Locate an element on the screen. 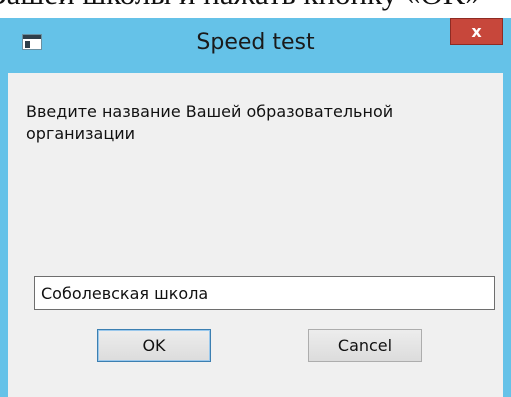 This screenshot has height=397, width=511. organization-name-input is located at coordinates (264, 293).